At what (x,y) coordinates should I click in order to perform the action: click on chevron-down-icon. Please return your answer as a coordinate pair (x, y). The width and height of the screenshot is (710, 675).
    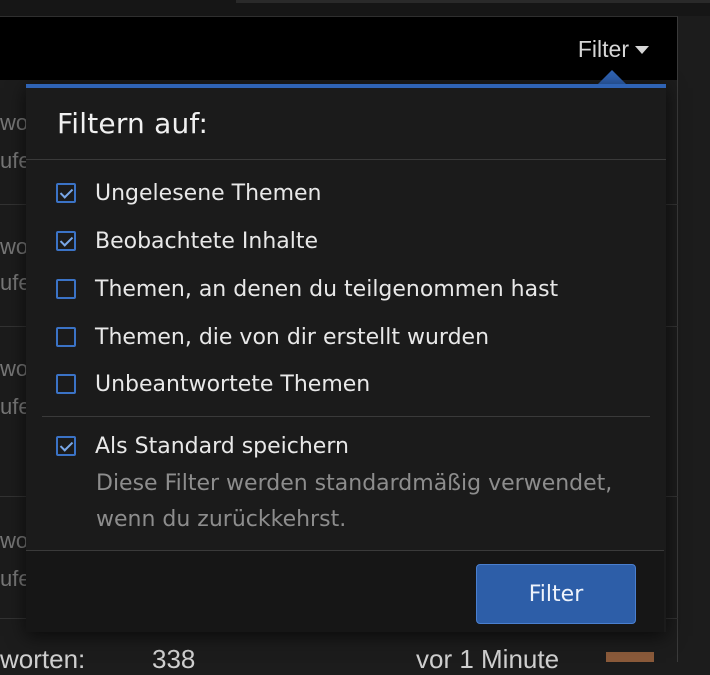
    Looking at the image, I should click on (642, 50).